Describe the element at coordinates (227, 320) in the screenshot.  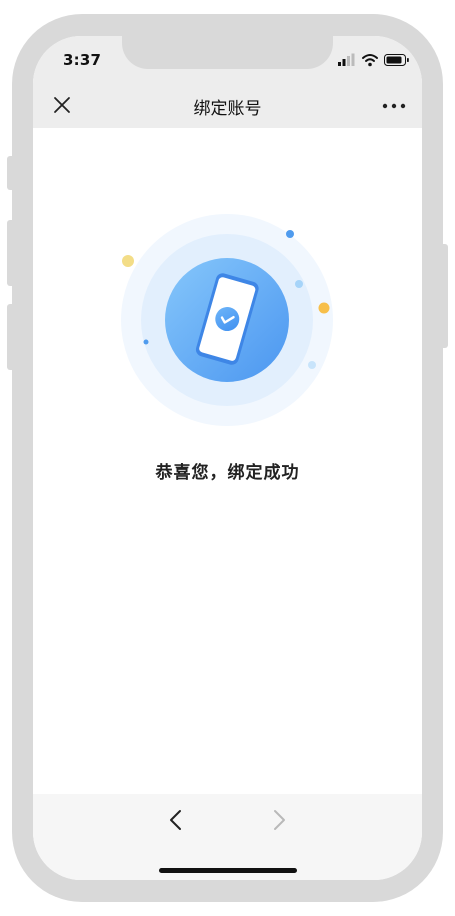
I see `phone-check-icon` at that location.